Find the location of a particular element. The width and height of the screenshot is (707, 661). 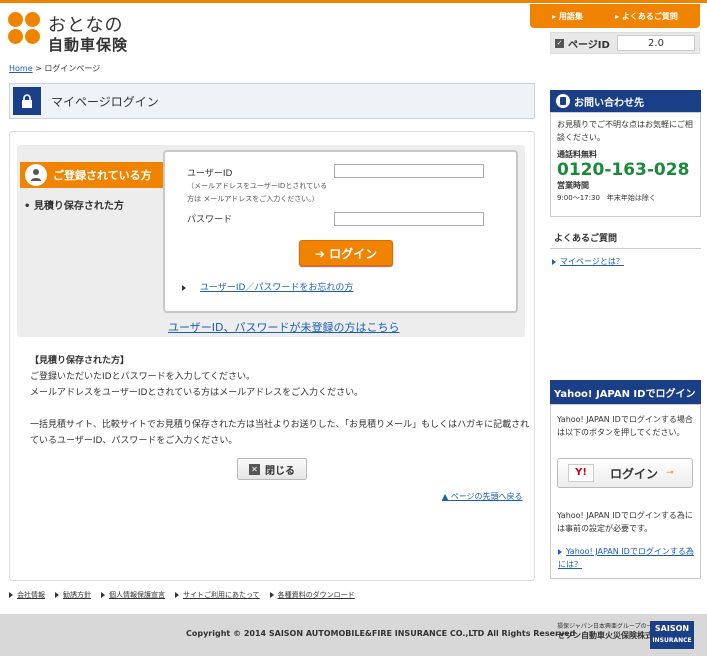

footer-link-label: サイトご利用にあたって is located at coordinates (221, 595).